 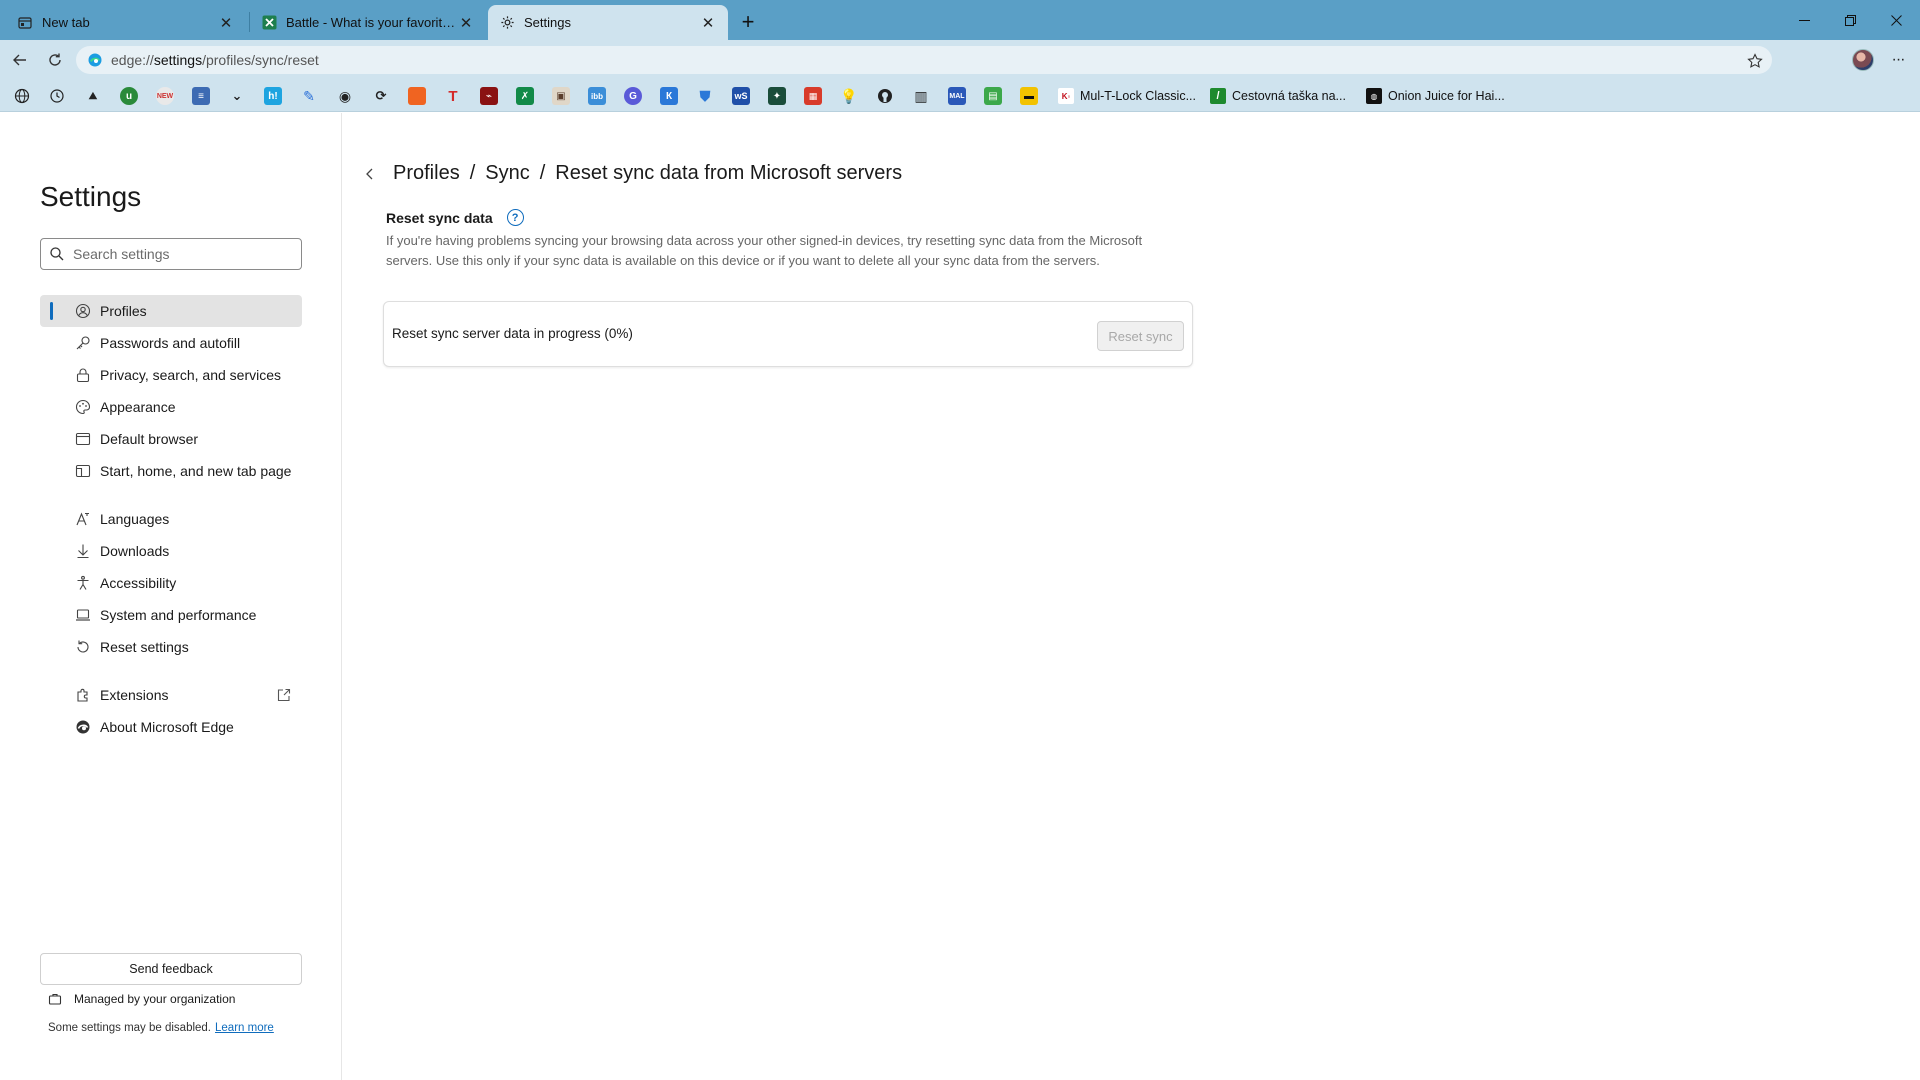 What do you see at coordinates (705, 96) in the screenshot?
I see `shield-favicon: ⛊` at bounding box center [705, 96].